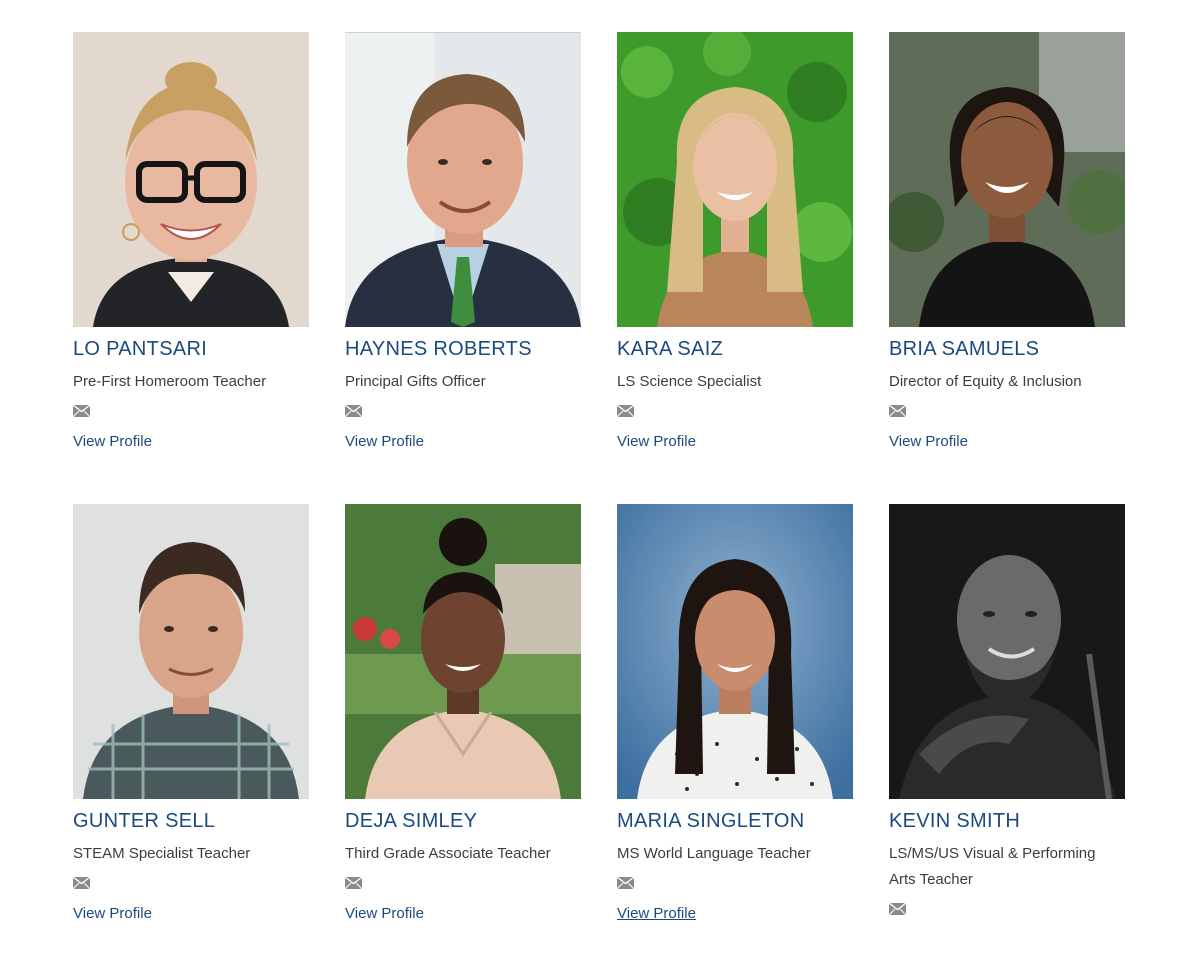 Image resolution: width=1200 pixels, height=976 pixels. I want to click on staff-name: LO PANTSARI, so click(191, 349).